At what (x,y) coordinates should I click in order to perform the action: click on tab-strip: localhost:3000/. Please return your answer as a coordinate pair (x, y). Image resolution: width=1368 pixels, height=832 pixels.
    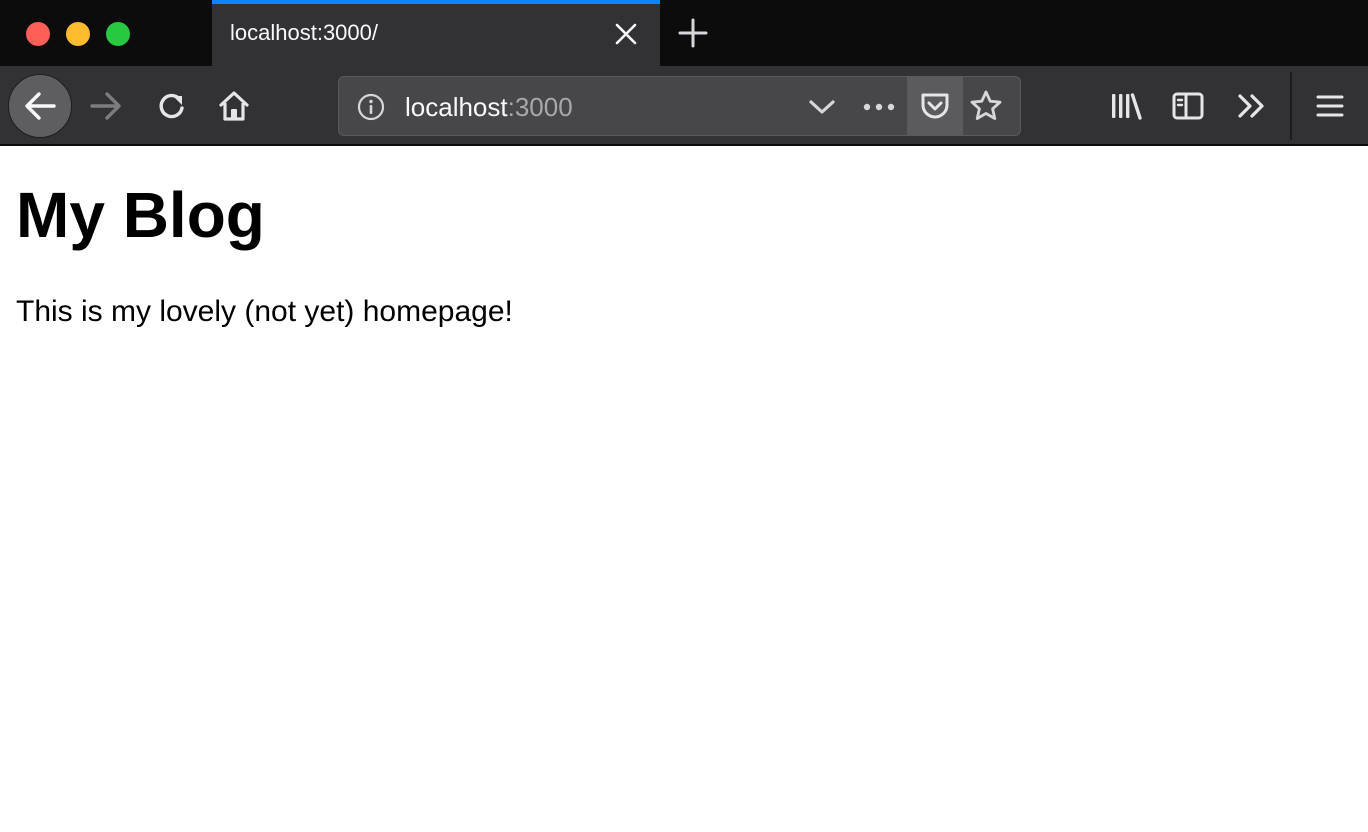
    Looking at the image, I should click on (684, 33).